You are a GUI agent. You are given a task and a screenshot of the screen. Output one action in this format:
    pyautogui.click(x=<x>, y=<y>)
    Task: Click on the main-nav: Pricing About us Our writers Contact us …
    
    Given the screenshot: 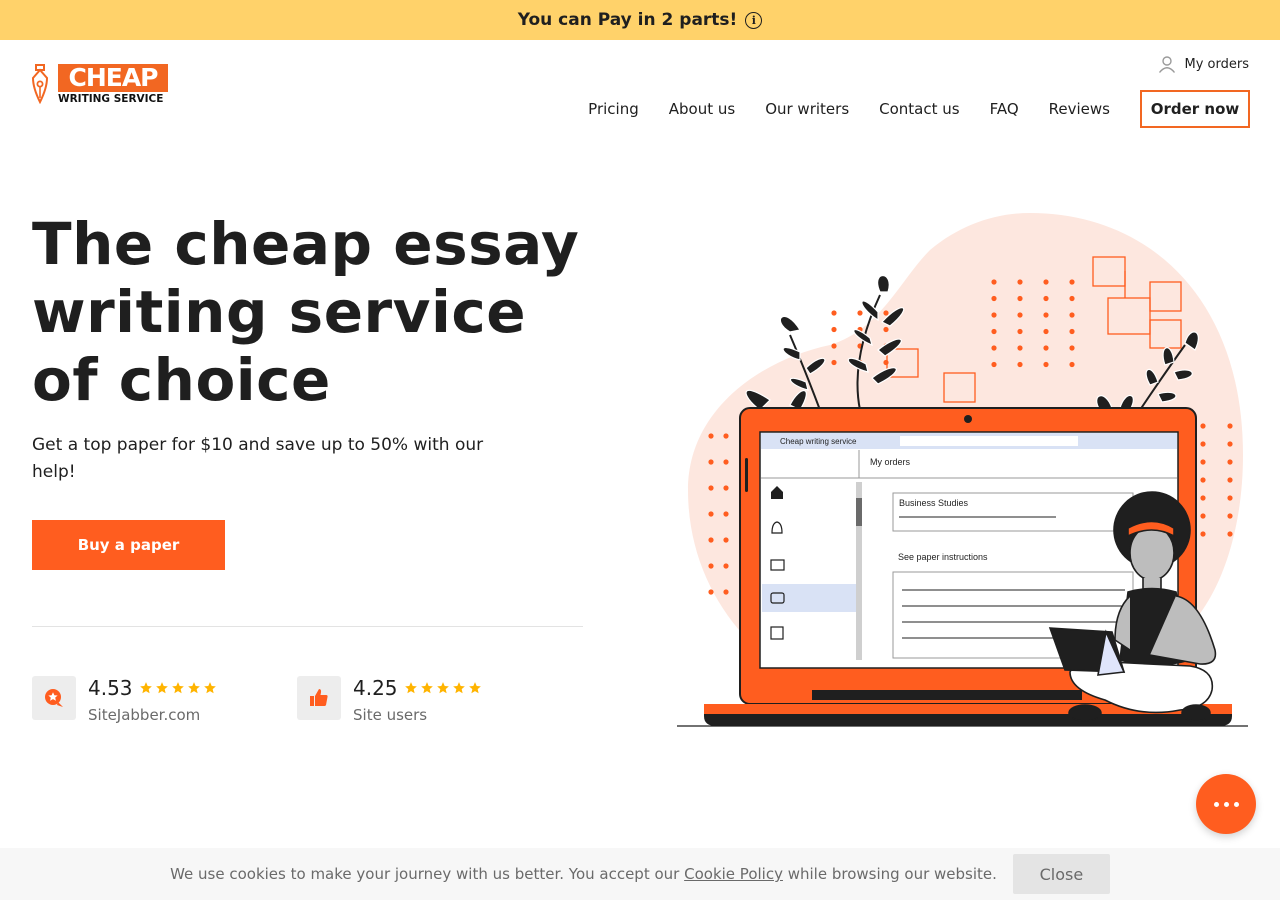 What is the action you would take?
    pyautogui.click(x=919, y=109)
    